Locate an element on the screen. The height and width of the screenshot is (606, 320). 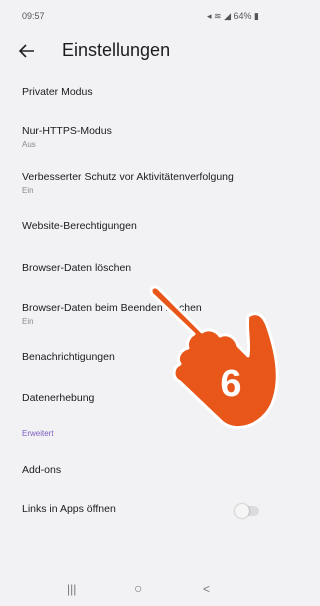
setting-label: Privater Modus is located at coordinates (57, 92).